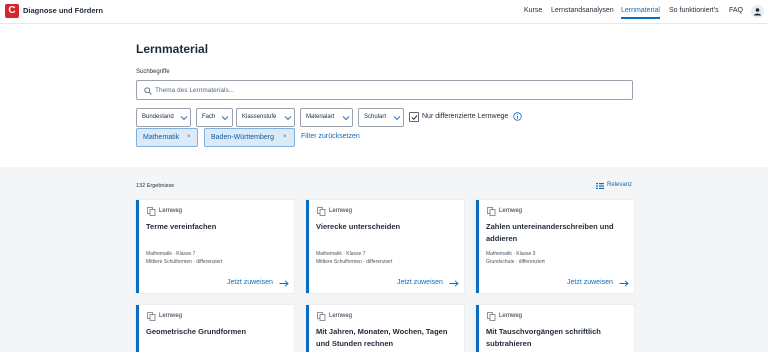  Describe the element at coordinates (63, 10) in the screenshot. I see `brand-name: Diagnose und Fördern` at that location.